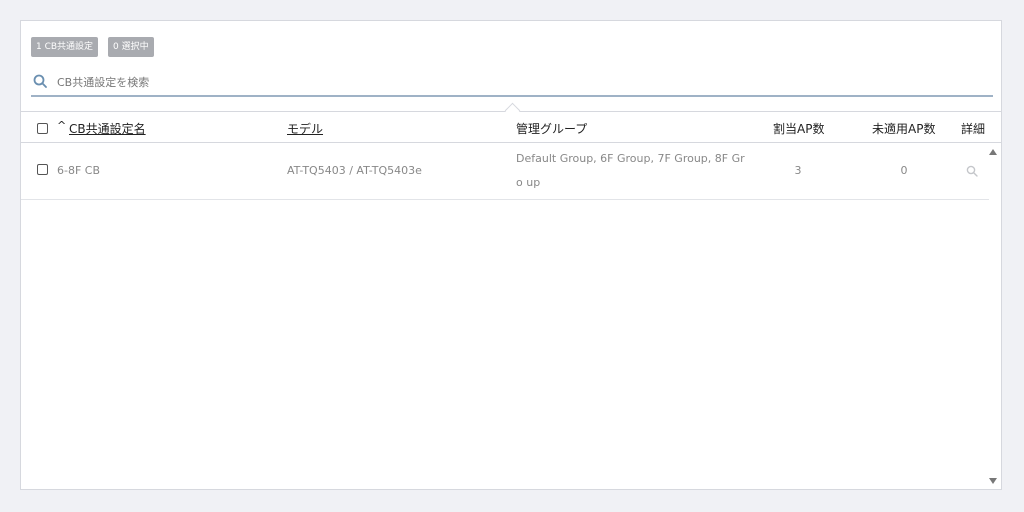 This screenshot has height=512, width=1024. I want to click on search-bar, so click(512, 82).